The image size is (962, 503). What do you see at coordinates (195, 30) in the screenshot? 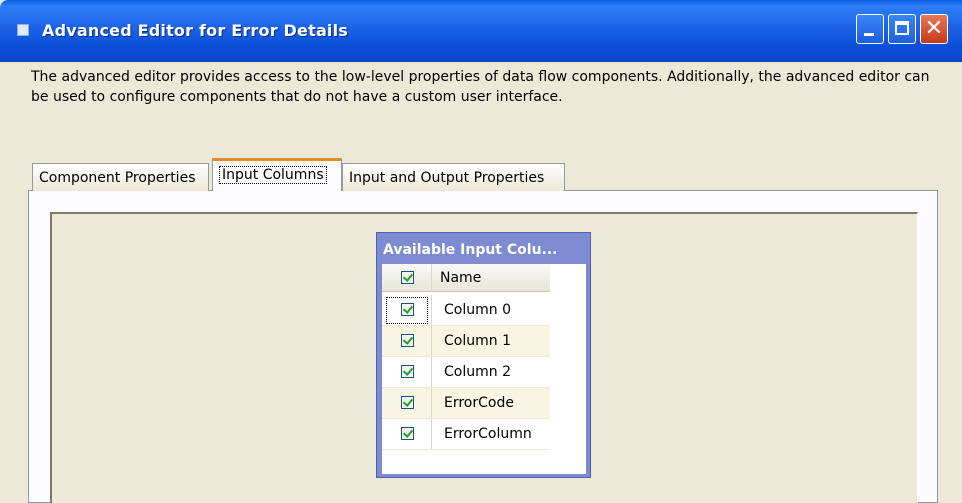
I see `window-title: Advanced Editor for Error Details` at bounding box center [195, 30].